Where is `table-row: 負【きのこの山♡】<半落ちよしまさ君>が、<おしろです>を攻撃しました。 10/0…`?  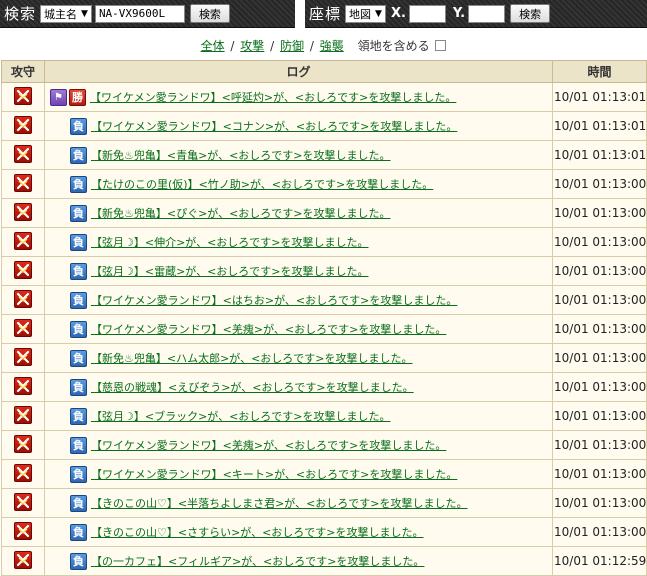 table-row: 負【きのこの山♡】<半落ちよしまさ君>が、<おしろです>を攻撃しました。 10/0… is located at coordinates (324, 503).